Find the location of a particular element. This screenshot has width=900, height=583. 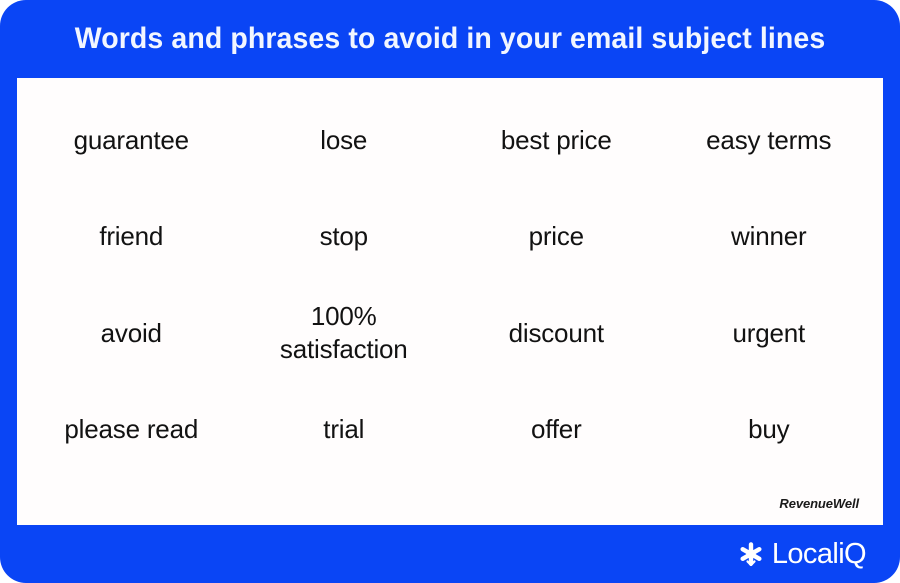

word-cell: friend is located at coordinates (131, 237).